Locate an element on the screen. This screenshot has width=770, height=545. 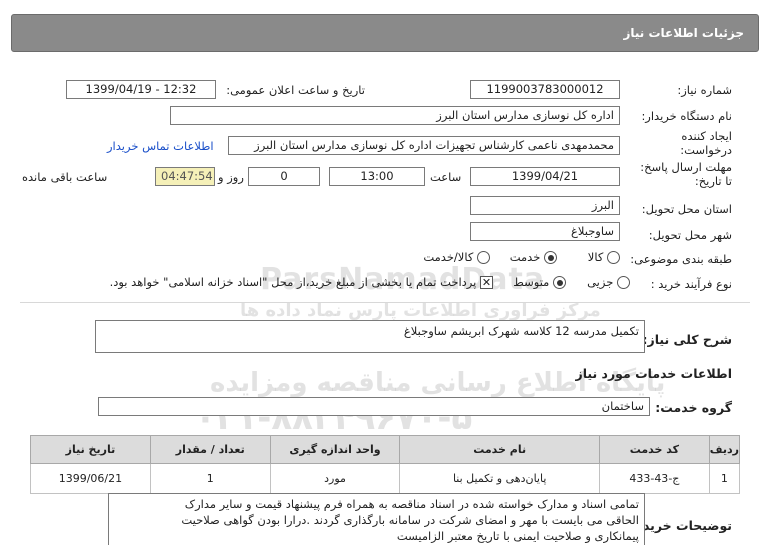
deadline-time-label: ساعت is located at coordinates (446, 177).